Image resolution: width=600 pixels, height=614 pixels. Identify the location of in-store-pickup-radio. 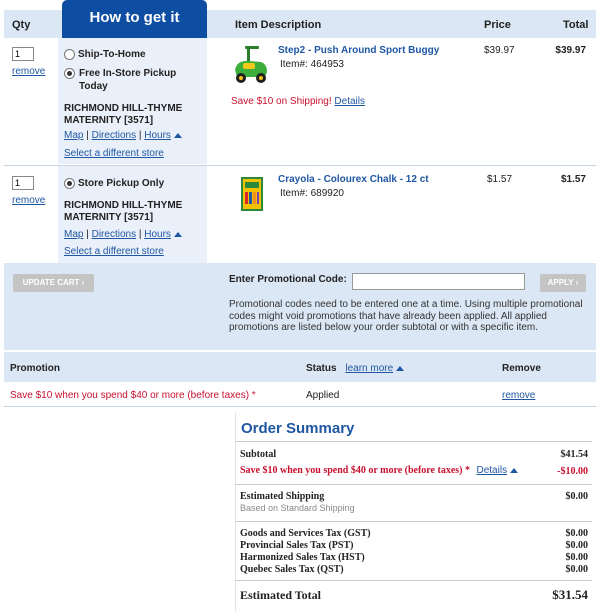
(69, 73).